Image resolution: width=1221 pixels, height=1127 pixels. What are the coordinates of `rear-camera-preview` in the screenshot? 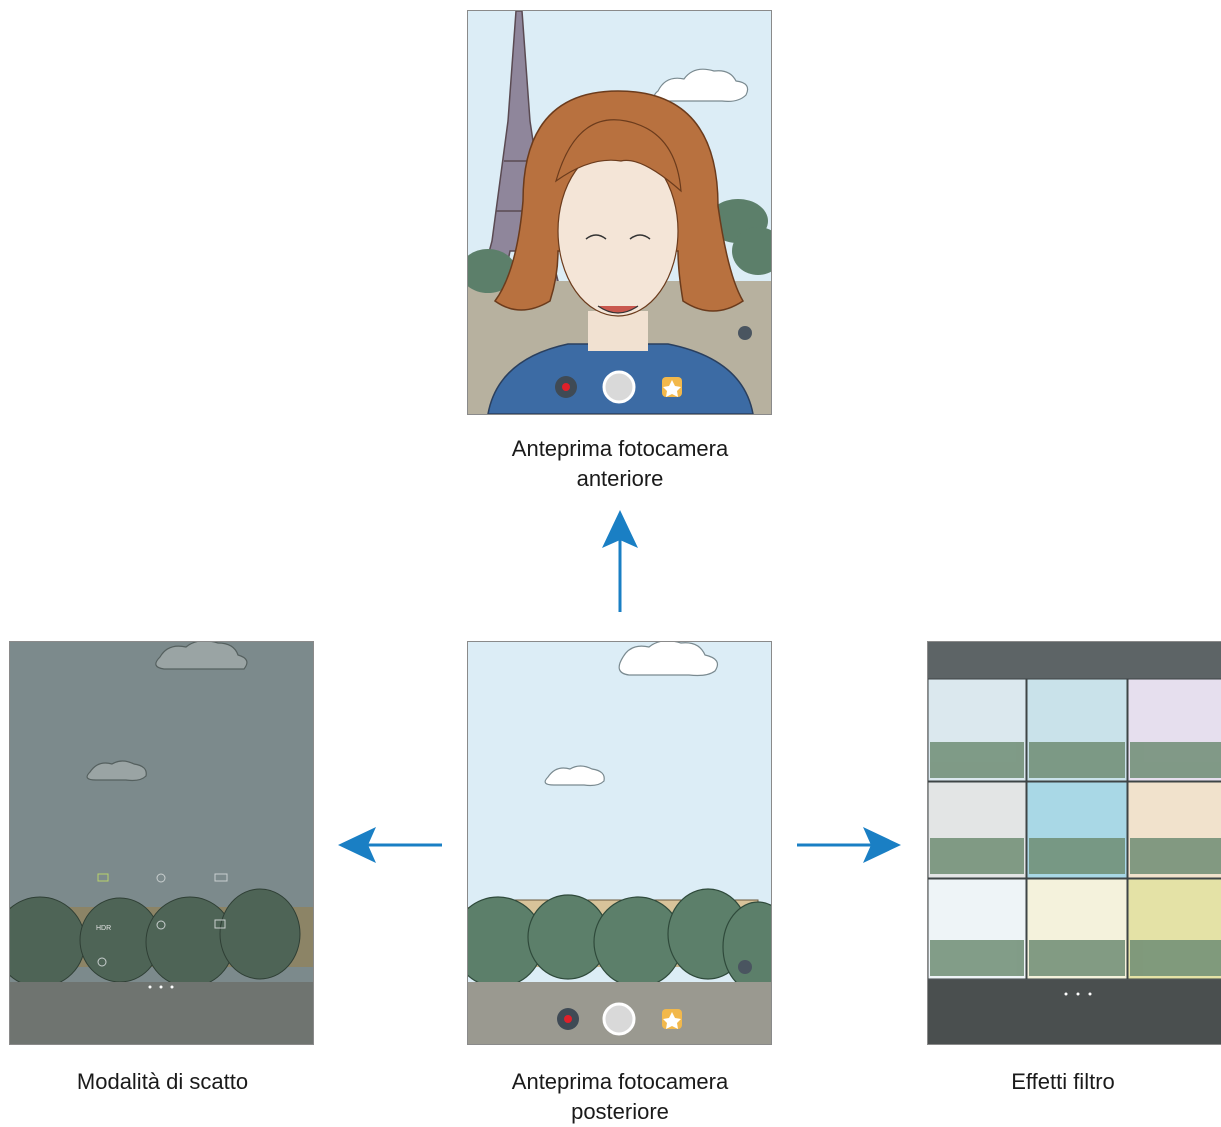 It's located at (619, 843).